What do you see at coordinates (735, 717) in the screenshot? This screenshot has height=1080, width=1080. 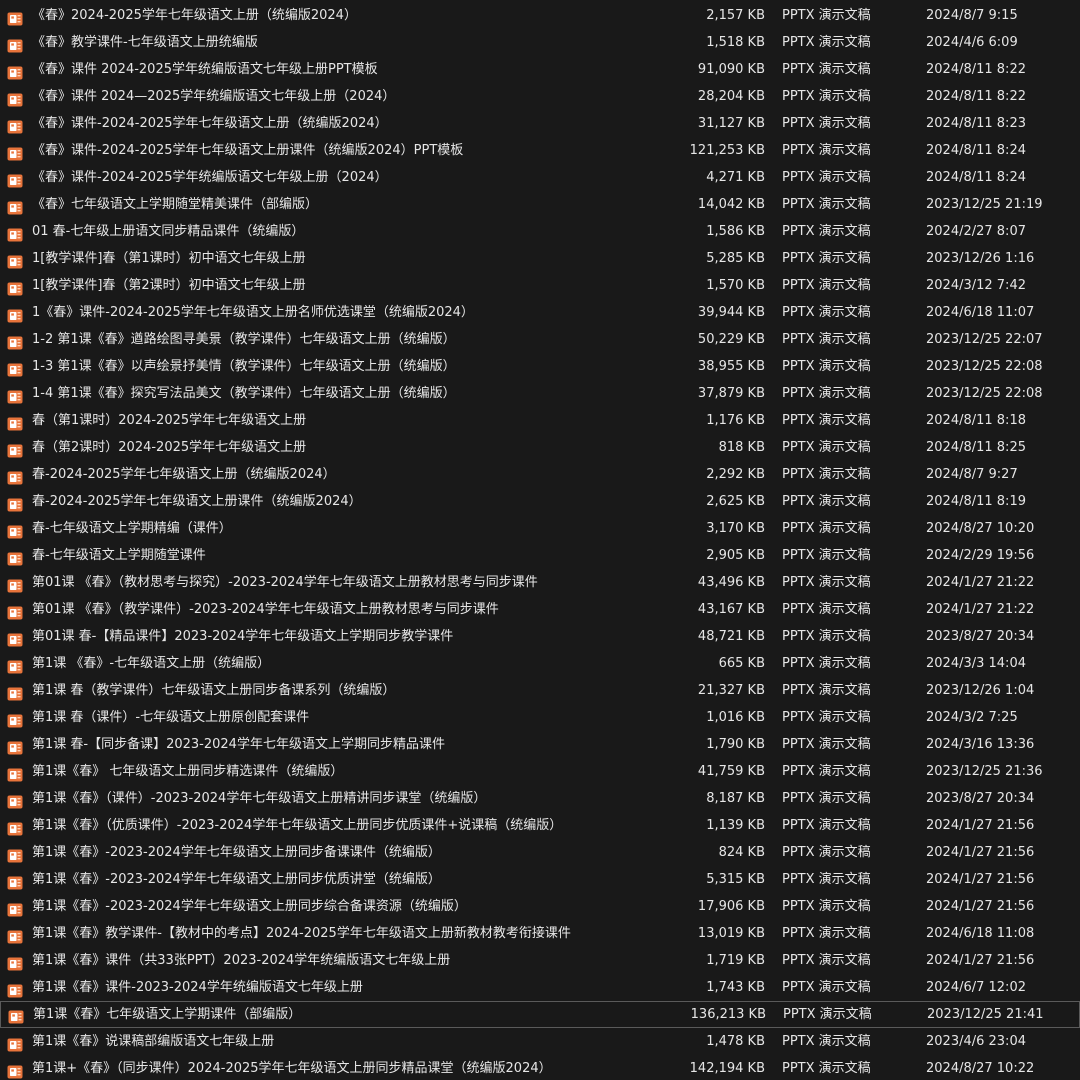 I see `file-size: 1,016 KB` at bounding box center [735, 717].